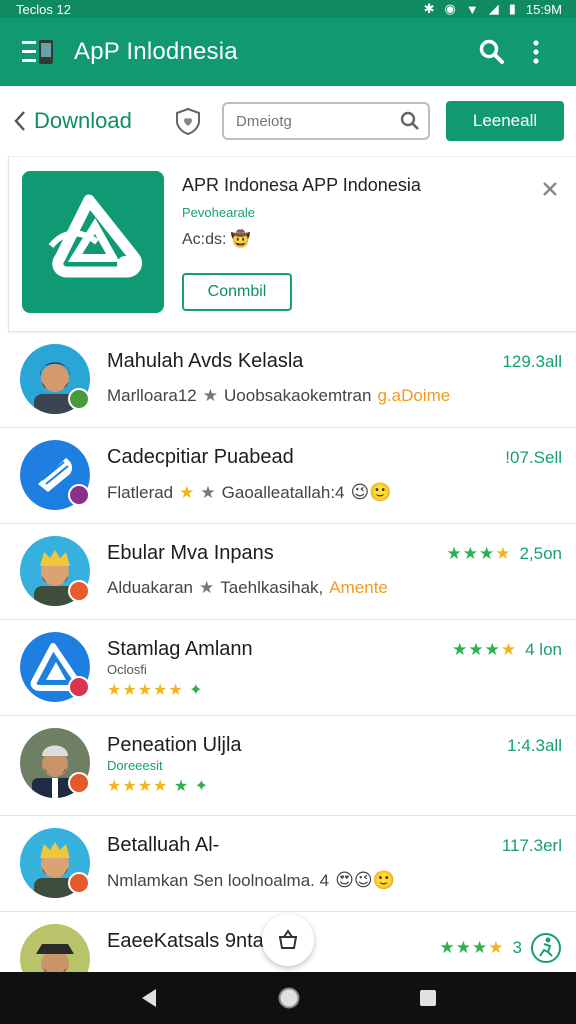 This screenshot has height=1024, width=576. Describe the element at coordinates (216, 239) in the screenshot. I see `ads-label: Ac:ds: 🤠` at that location.